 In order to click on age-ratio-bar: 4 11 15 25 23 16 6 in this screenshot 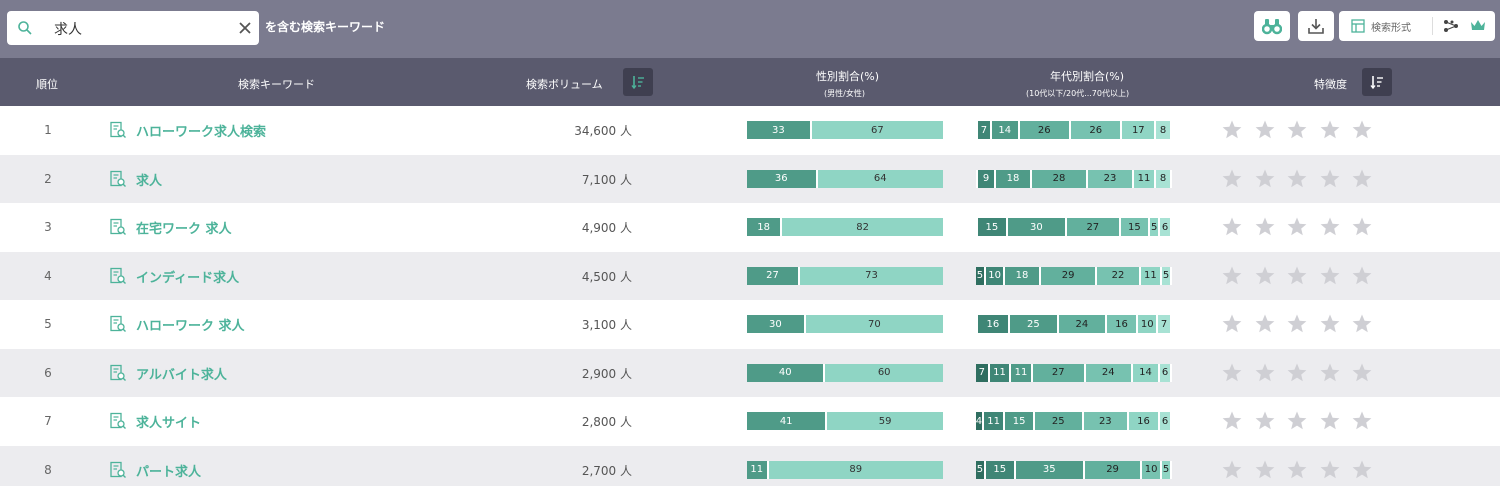, I will do `click(1074, 421)`.